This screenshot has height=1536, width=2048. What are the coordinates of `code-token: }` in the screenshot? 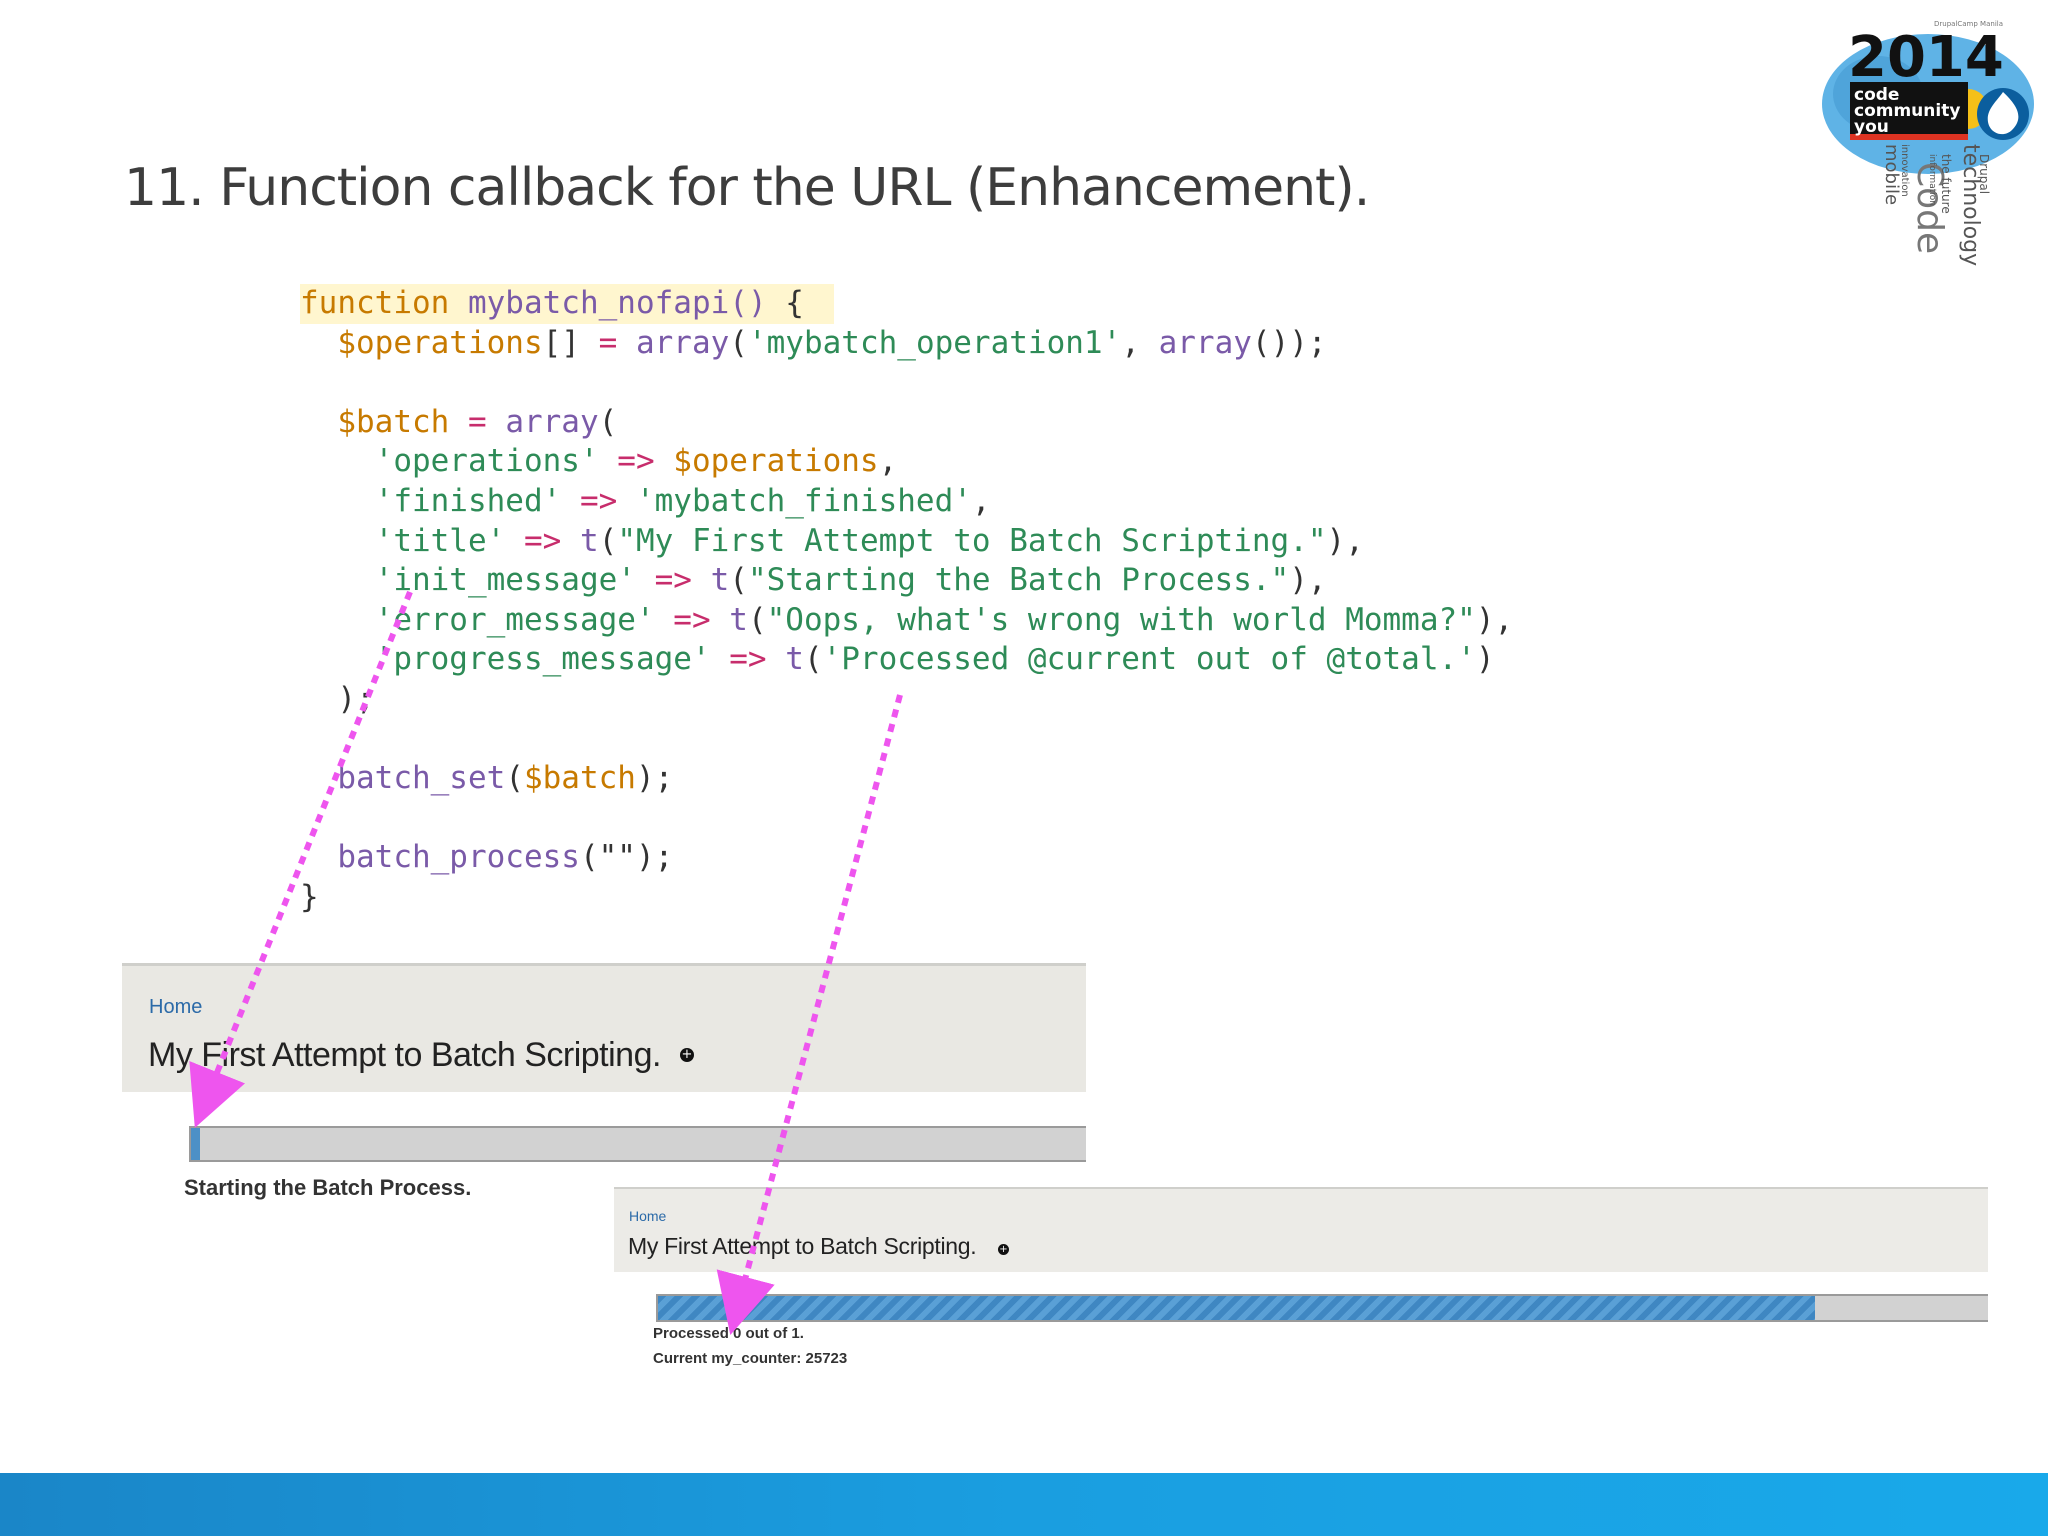 It's located at (309, 896).